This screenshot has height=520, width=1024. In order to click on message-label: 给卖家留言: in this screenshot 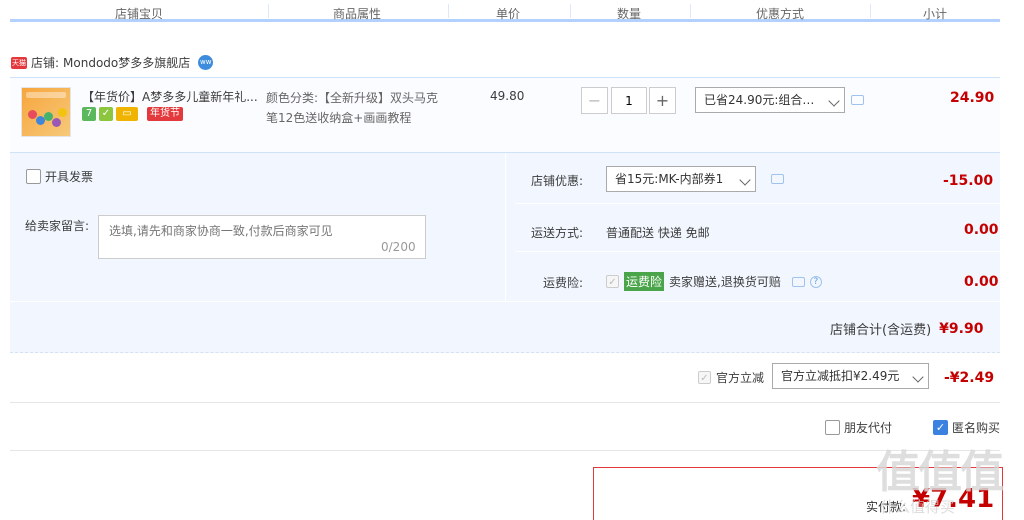, I will do `click(57, 226)`.